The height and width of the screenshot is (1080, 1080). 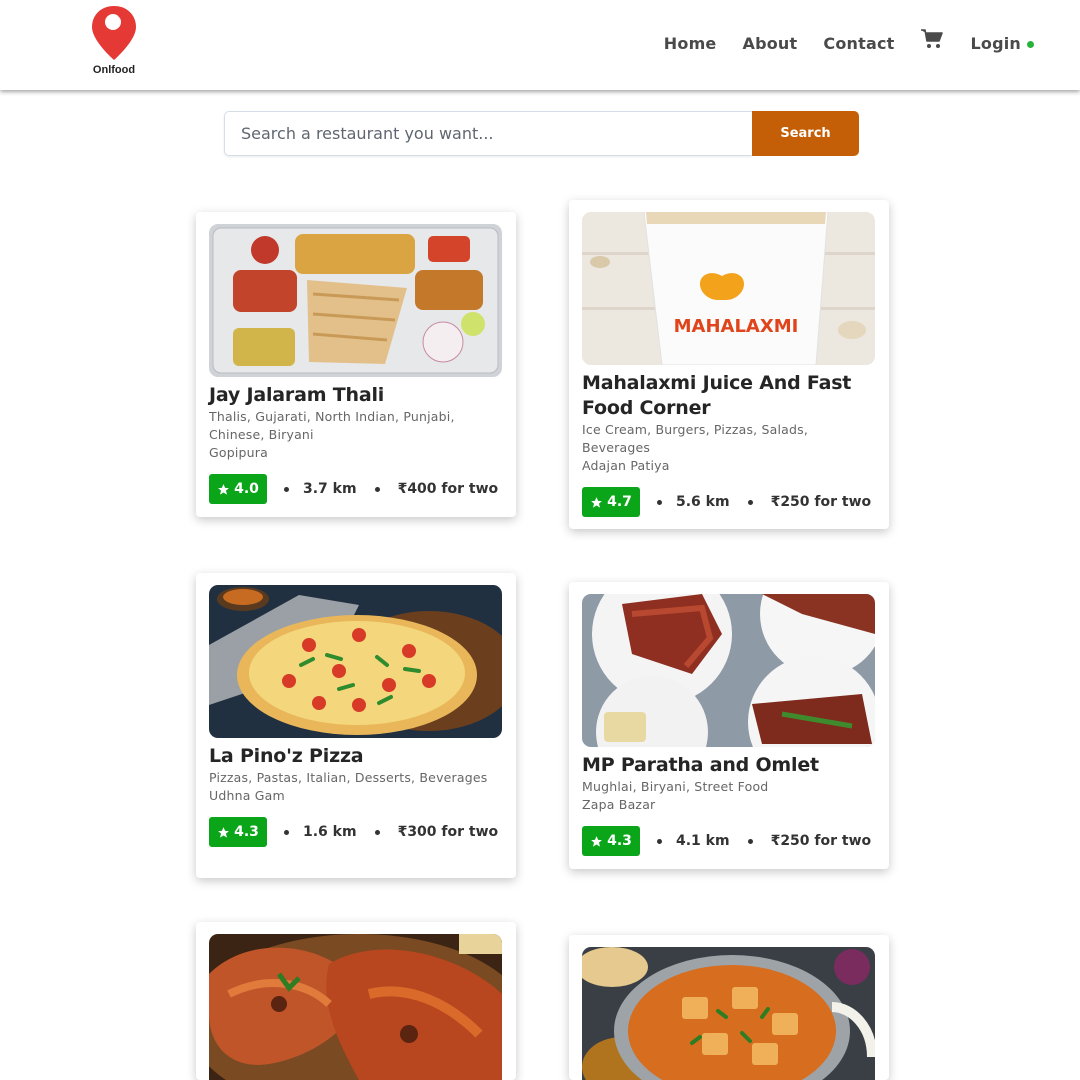 I want to click on restaurant-name: Mahalaxmi Juice And Fast Food Corner, so click(x=729, y=396).